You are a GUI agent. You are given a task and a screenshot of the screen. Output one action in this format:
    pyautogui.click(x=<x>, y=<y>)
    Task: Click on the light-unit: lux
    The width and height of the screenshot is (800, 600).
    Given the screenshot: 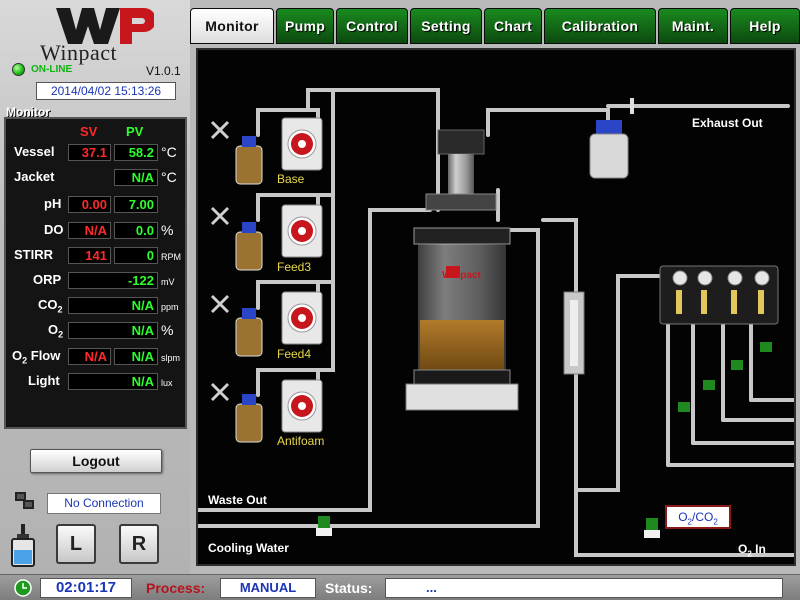 What is the action you would take?
    pyautogui.click(x=167, y=383)
    